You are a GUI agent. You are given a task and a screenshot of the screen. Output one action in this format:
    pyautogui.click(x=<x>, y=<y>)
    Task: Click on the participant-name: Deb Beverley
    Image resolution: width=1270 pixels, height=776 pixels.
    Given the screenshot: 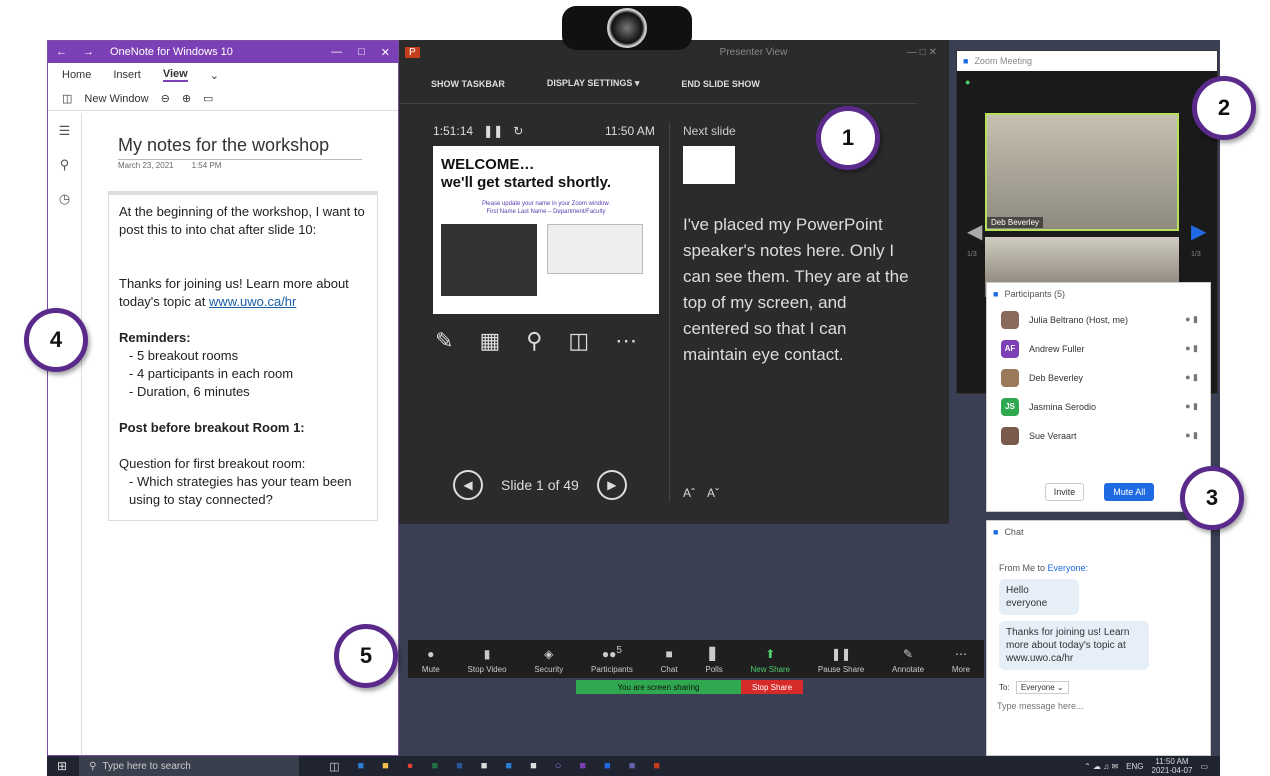 What is the action you would take?
    pyautogui.click(x=1056, y=377)
    